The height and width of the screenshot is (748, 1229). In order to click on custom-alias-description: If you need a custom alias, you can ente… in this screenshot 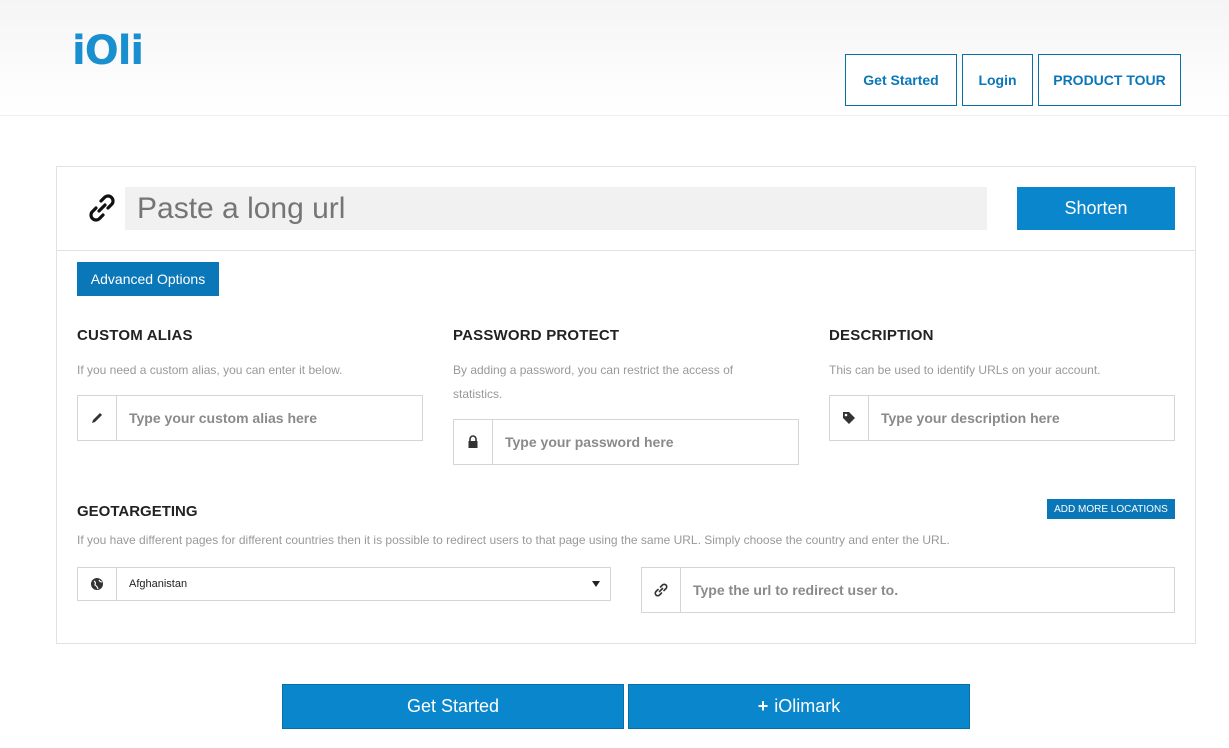, I will do `click(210, 370)`.